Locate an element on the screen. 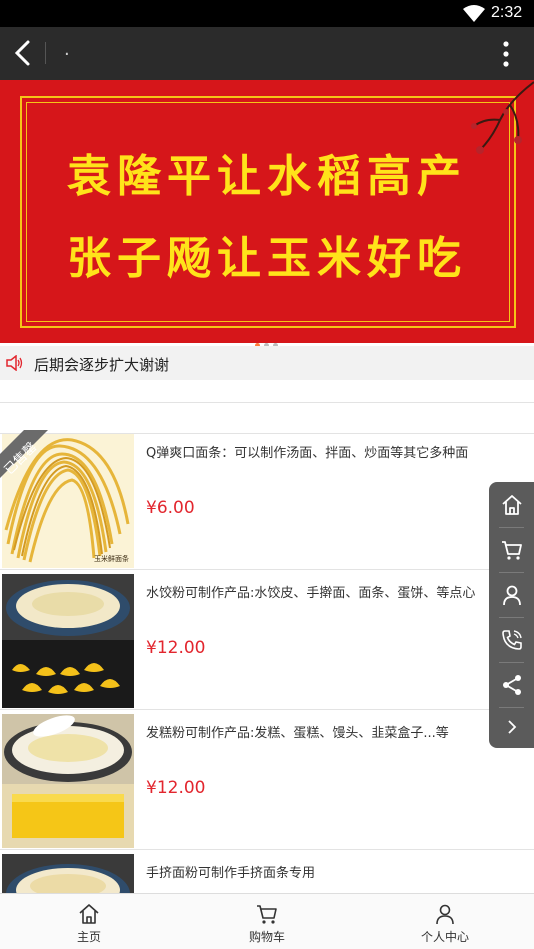  product-item: 发糕粉可制作产品:发糕、蛋糕、馒头、韭菜盒子...等 ¥12.00 is located at coordinates (267, 782).